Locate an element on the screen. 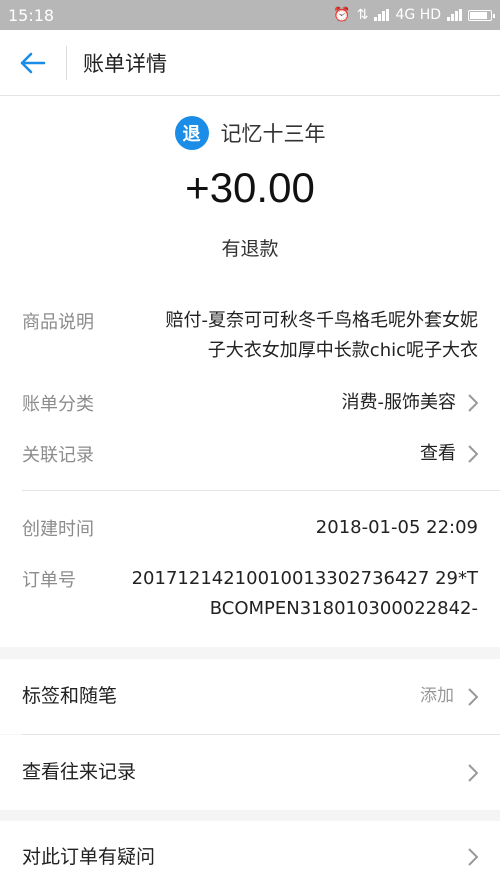 The height and width of the screenshot is (889, 500). order-question-label: 对此订单有疑问 is located at coordinates (89, 857).